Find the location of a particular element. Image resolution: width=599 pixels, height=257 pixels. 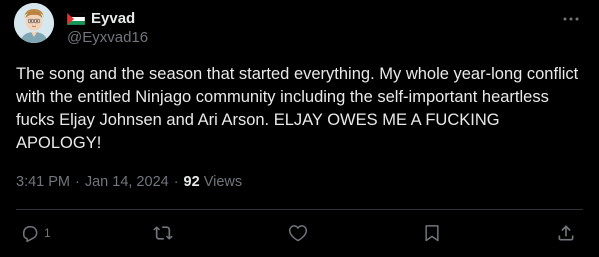

user-handle: @Eyxvad16 is located at coordinates (107, 37).